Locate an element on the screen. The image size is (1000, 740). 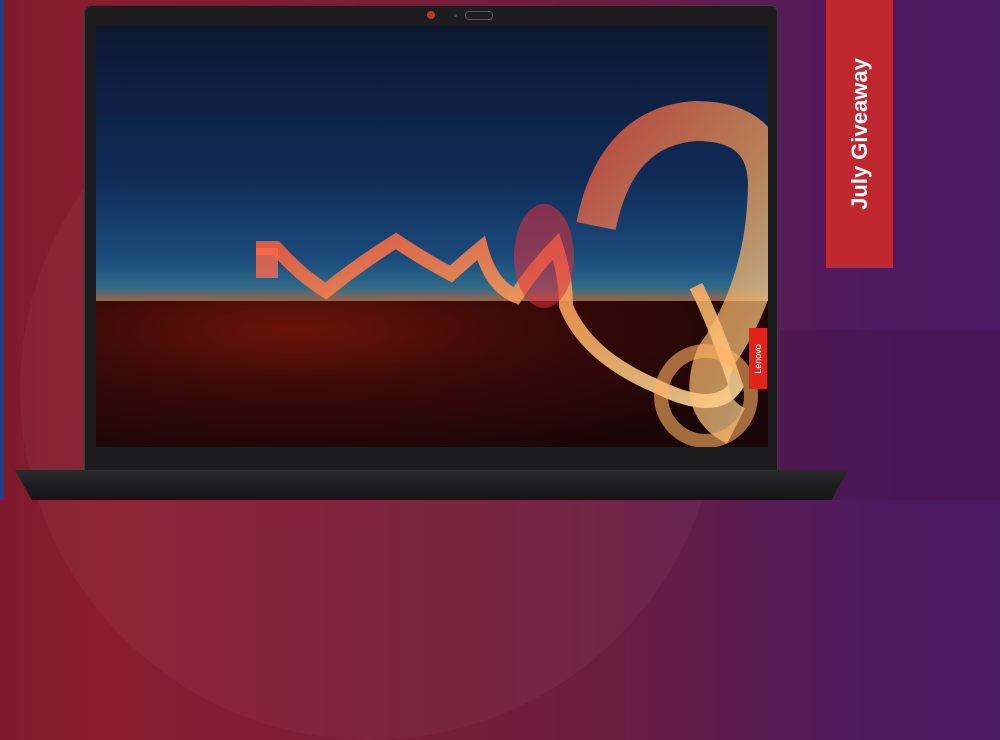
lenovo-logo-badge: Lenovo is located at coordinates (758, 358).